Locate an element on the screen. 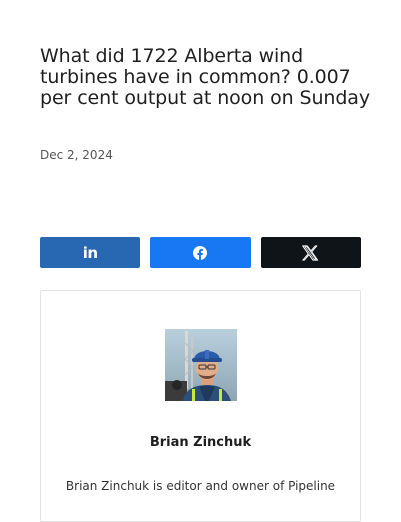  x-icon is located at coordinates (310, 252).